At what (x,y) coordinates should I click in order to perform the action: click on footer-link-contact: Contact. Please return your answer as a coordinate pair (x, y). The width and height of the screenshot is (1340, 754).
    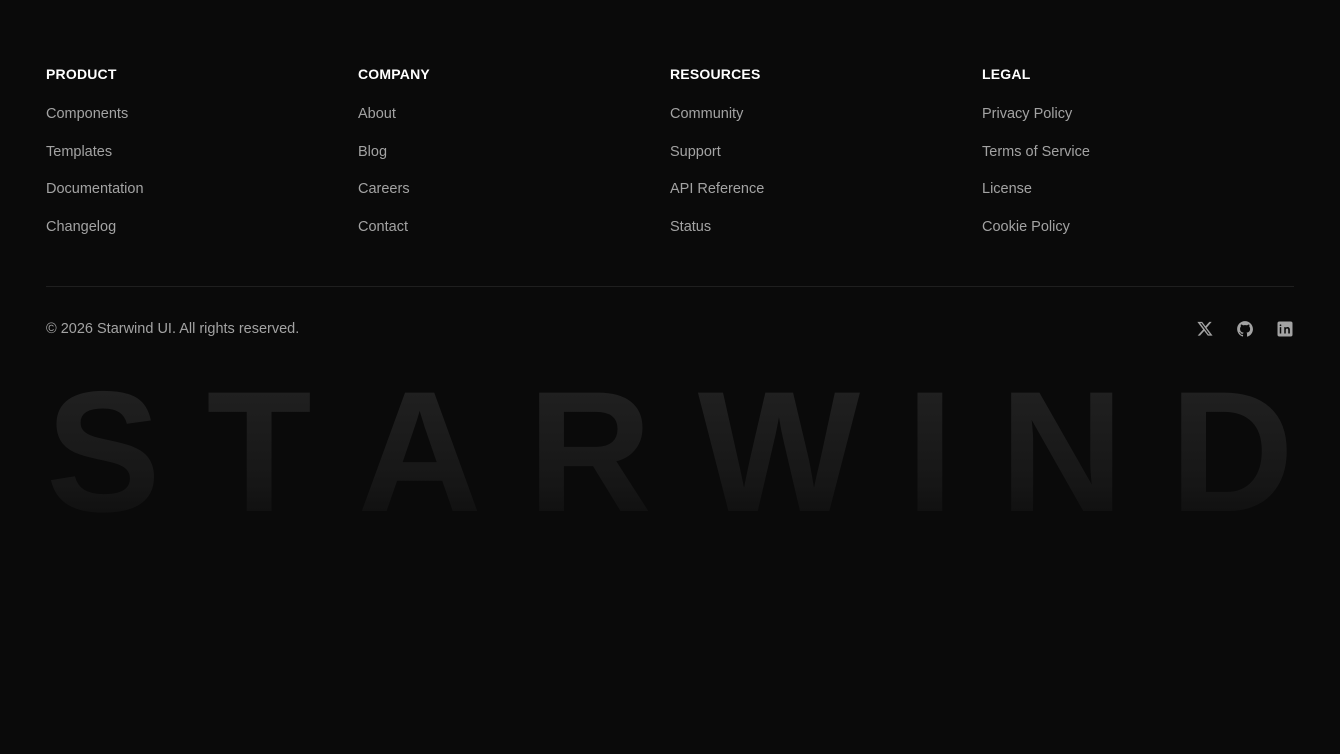
    Looking at the image, I should click on (383, 227).